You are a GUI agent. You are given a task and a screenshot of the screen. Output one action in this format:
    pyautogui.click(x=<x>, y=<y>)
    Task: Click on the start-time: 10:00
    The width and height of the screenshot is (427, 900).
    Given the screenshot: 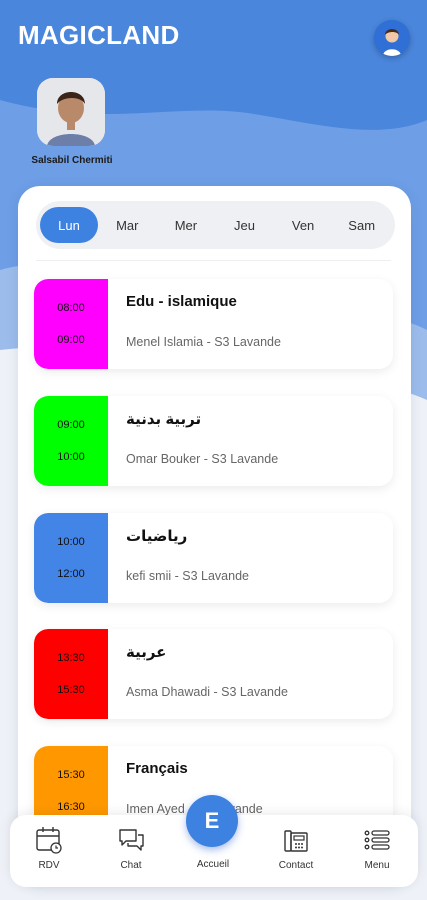 What is the action you would take?
    pyautogui.click(x=71, y=542)
    